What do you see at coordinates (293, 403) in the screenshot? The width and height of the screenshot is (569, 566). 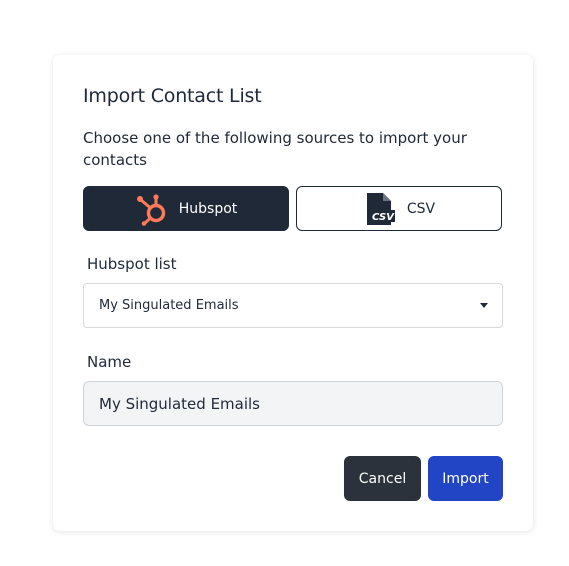 I see `name-input` at bounding box center [293, 403].